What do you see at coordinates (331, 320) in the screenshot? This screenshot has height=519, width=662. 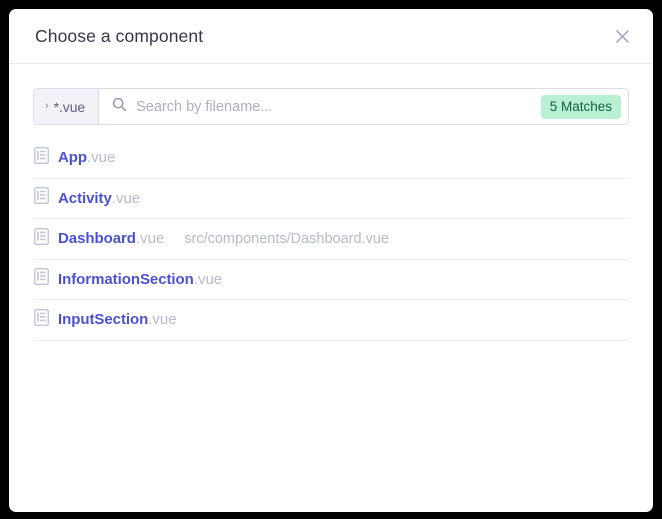 I see `list-item: InputSection .vue` at bounding box center [331, 320].